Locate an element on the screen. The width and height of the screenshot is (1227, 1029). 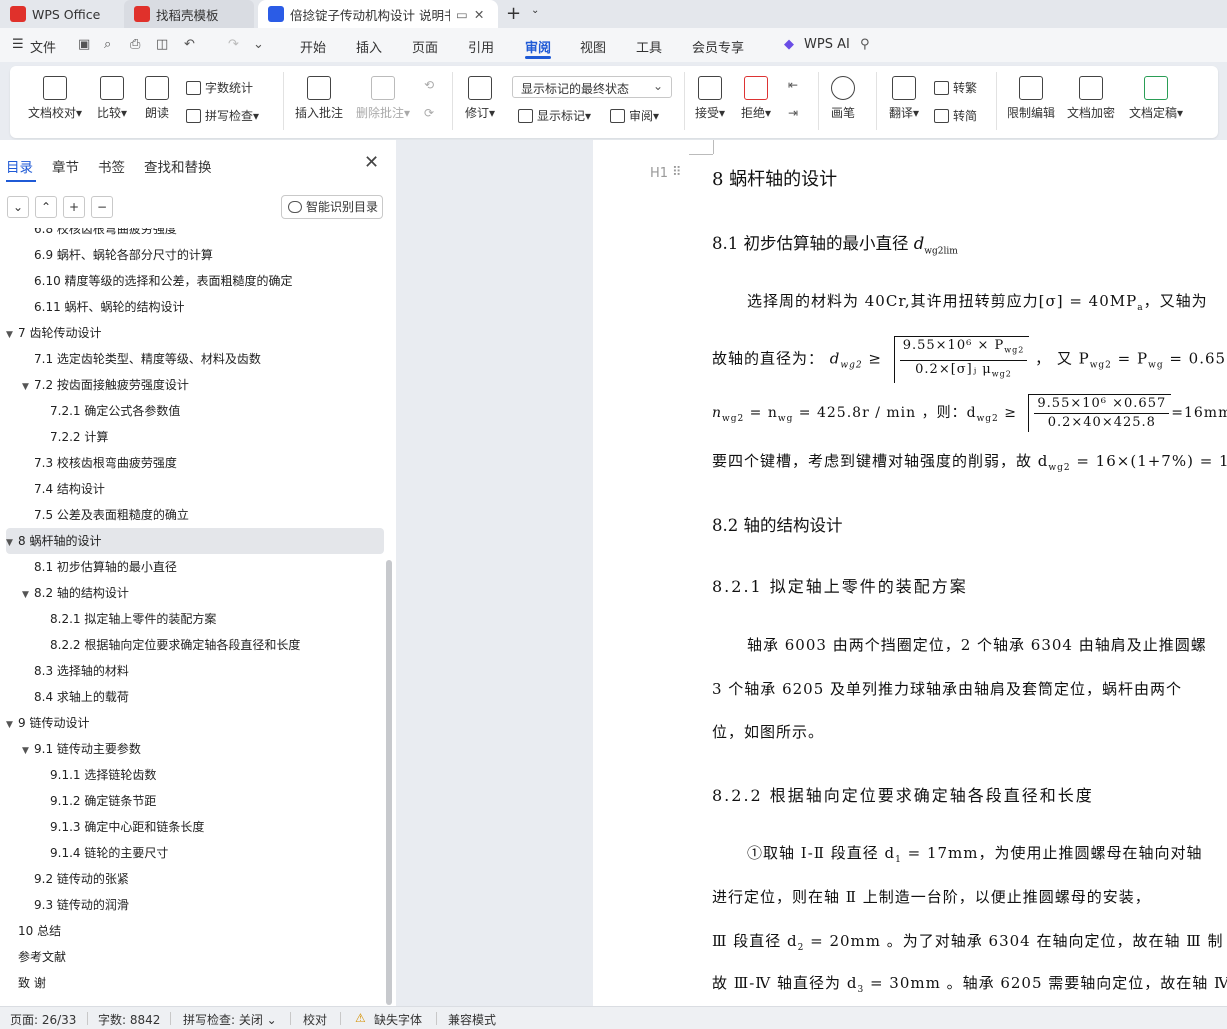
search-icon: ⚲ is located at coordinates (865, 44).